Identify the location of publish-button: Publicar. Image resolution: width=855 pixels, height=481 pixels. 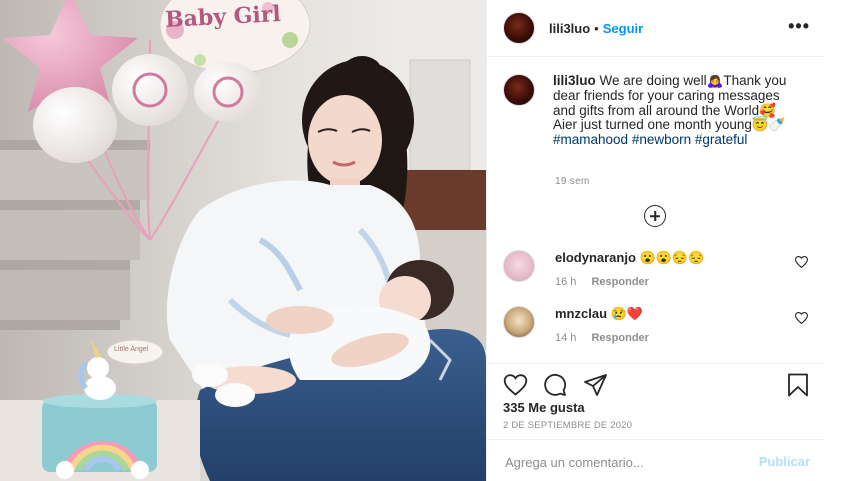
(784, 461).